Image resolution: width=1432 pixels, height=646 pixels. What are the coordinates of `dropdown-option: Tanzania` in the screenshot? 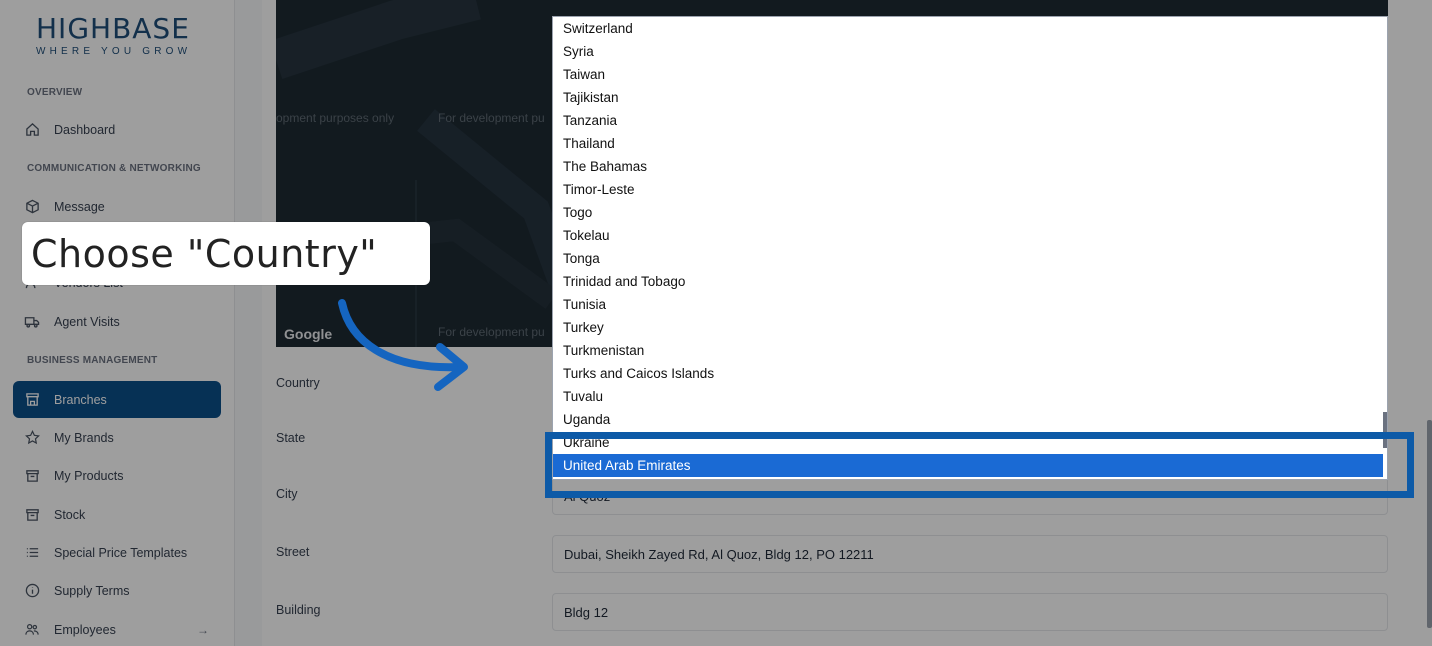 It's located at (970, 120).